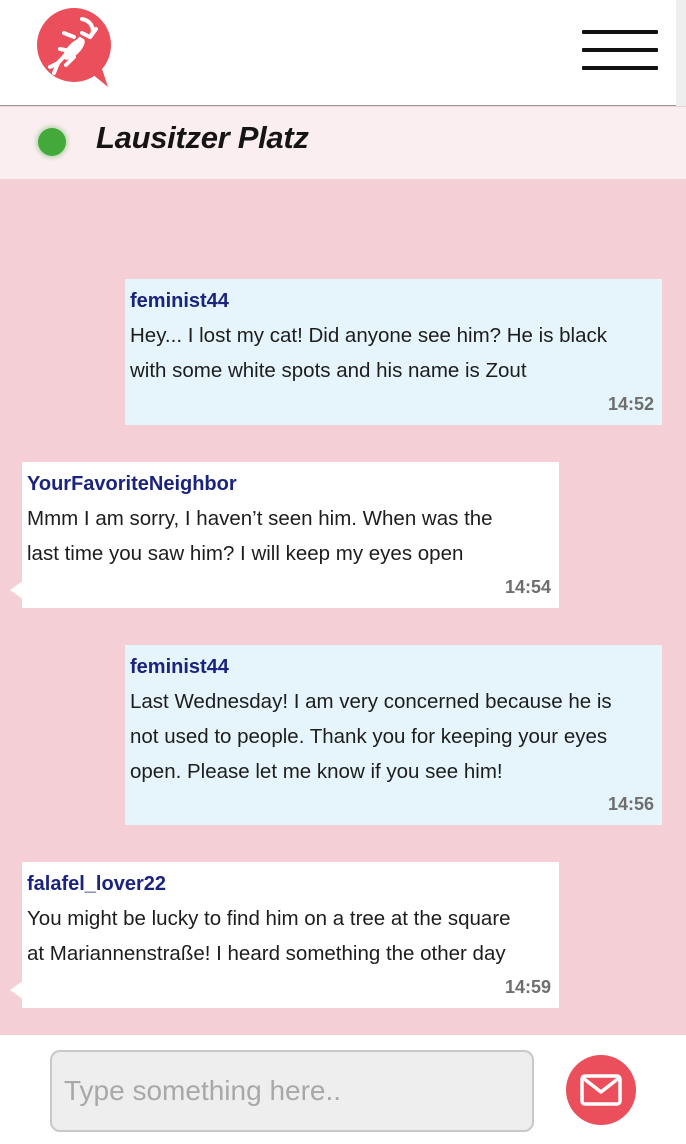 This screenshot has width=686, height=1144. Describe the element at coordinates (316, 771) in the screenshot. I see `message-line: open. Please let me know if you see him!` at that location.